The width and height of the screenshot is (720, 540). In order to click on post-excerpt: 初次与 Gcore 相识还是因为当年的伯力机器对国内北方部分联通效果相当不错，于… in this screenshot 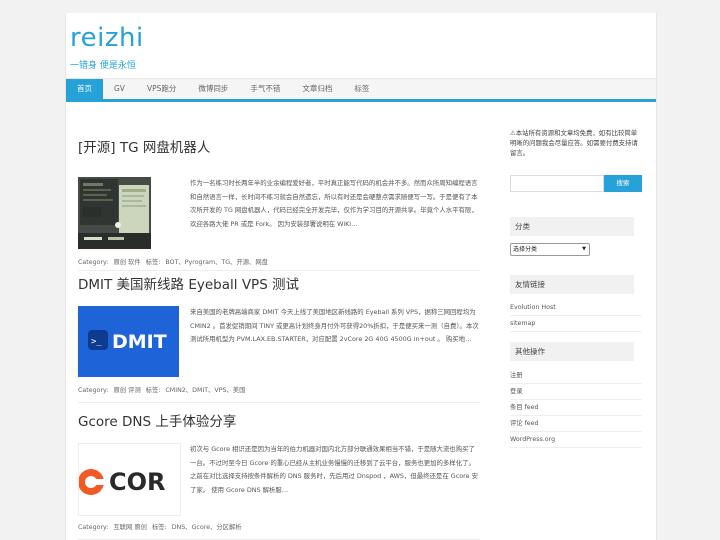, I will do `click(334, 469)`.